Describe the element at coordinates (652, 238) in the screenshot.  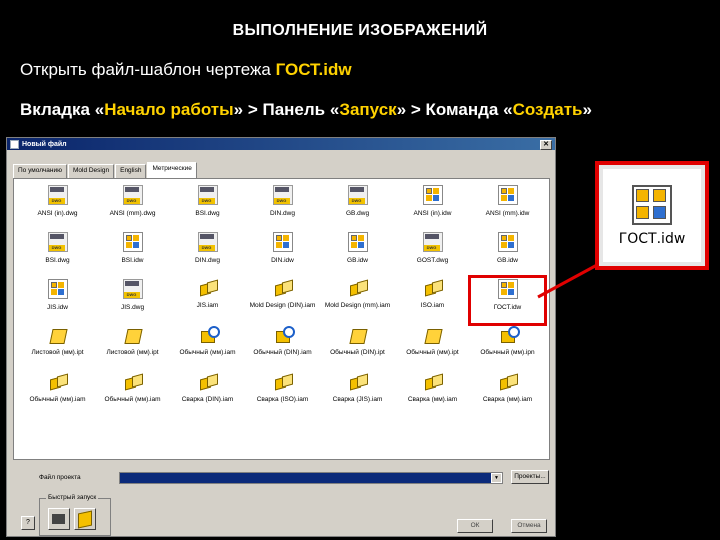
I see `callout-caption: ГОСТ.idw` at that location.